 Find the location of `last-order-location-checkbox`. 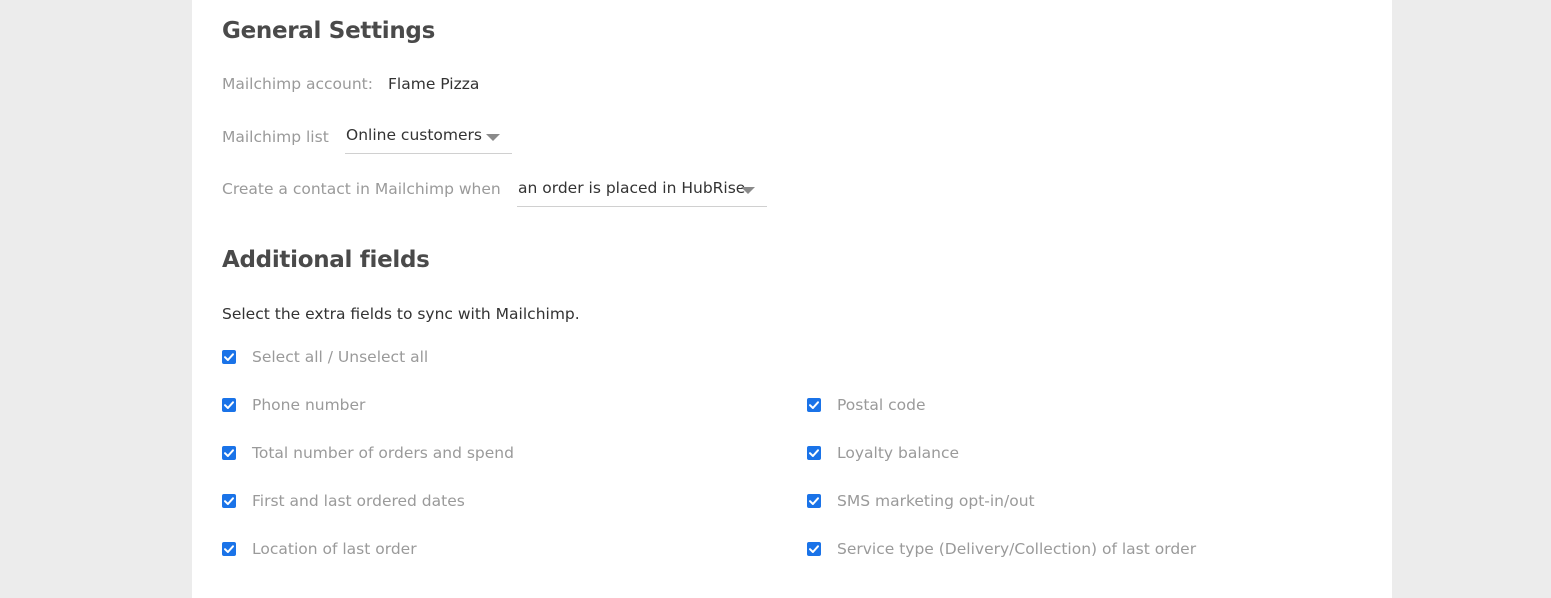

last-order-location-checkbox is located at coordinates (229, 549).